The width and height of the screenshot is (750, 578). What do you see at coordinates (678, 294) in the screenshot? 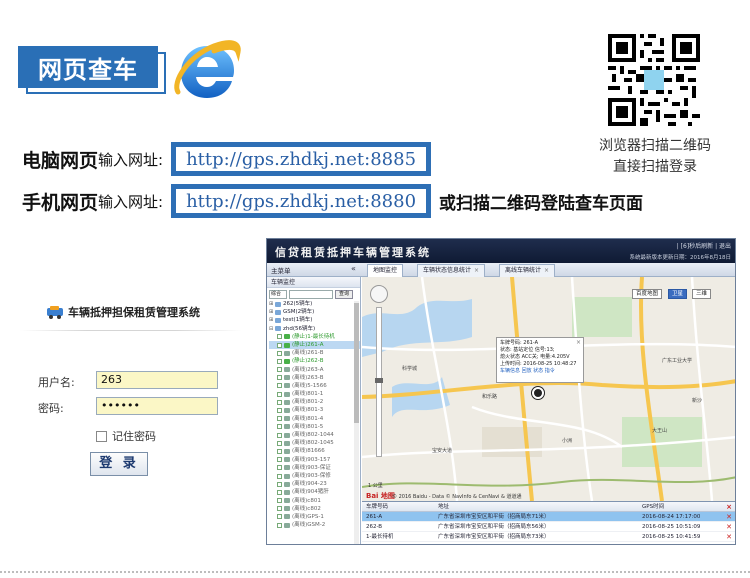
I see `map-type-satellite: 卫星` at bounding box center [678, 294].